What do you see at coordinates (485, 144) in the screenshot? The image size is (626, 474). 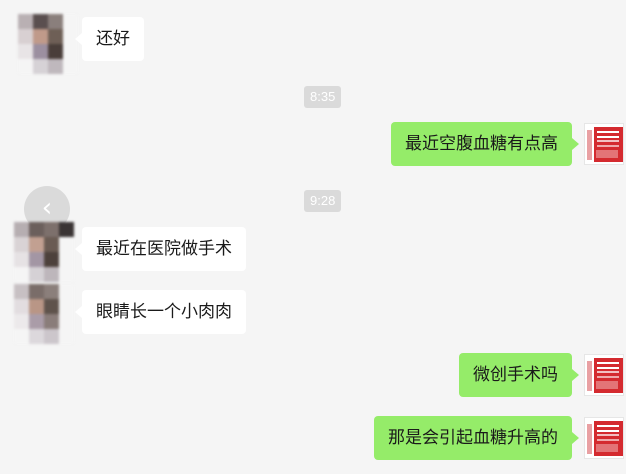 I see `message-bubble-outgoing: 最近空腹血糖有点高` at bounding box center [485, 144].